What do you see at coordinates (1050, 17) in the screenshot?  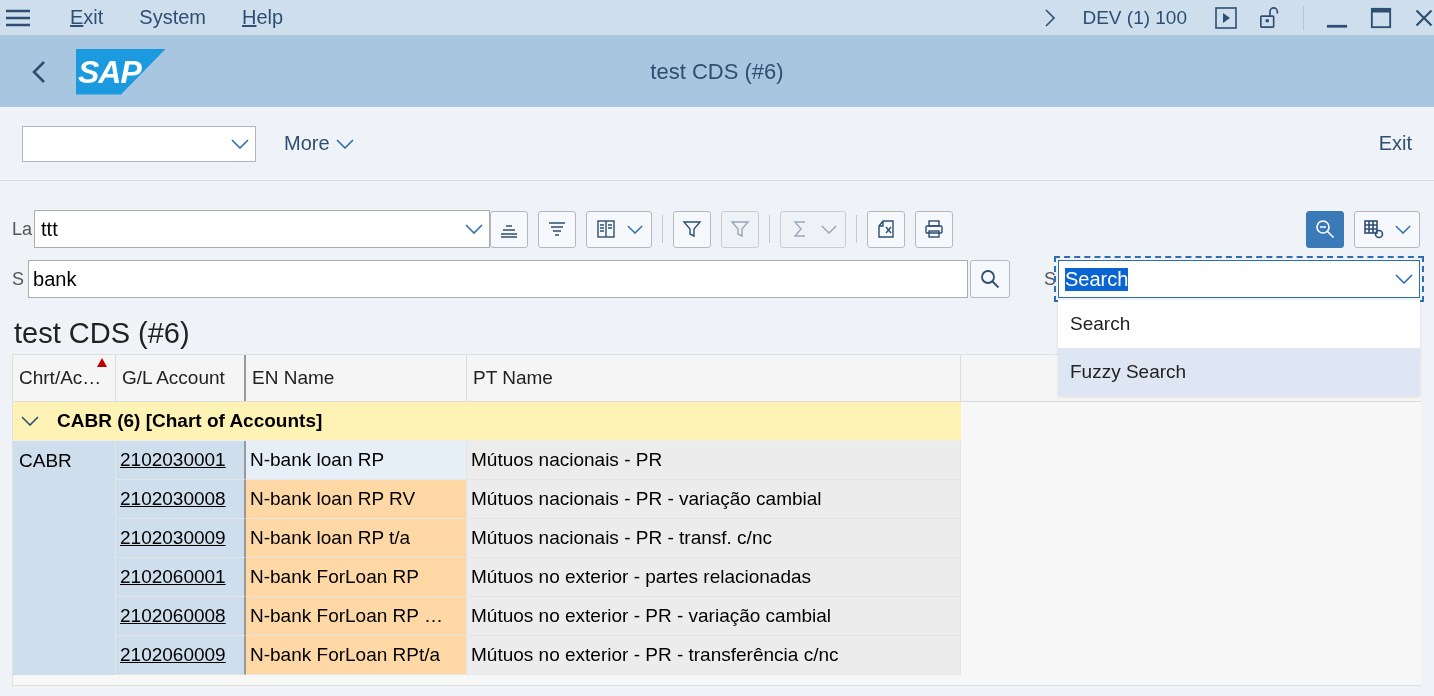 I see `chevron-right-icon` at bounding box center [1050, 17].